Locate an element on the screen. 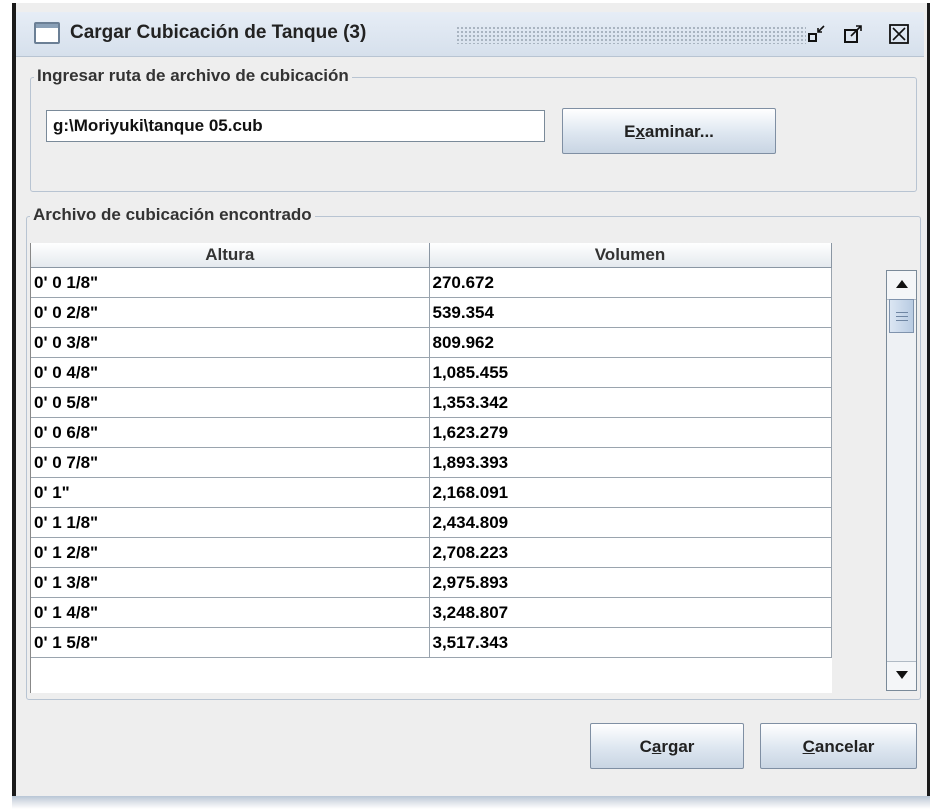 This screenshot has width=930, height=809. altura-cell: 0' 1 2/8" is located at coordinates (230, 552).